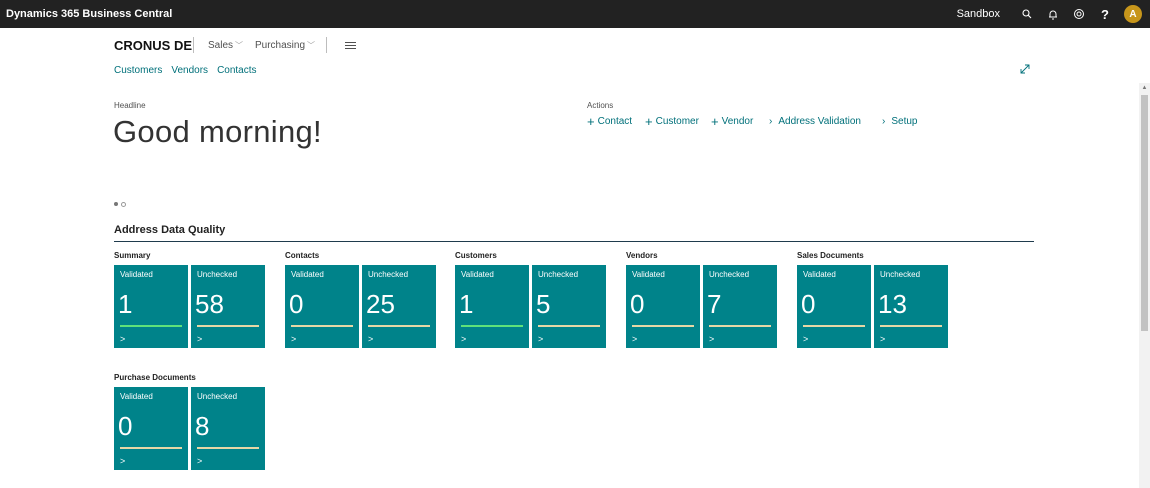 The height and width of the screenshot is (488, 1150). What do you see at coordinates (1025, 68) in the screenshot?
I see `expand-icon` at bounding box center [1025, 68].